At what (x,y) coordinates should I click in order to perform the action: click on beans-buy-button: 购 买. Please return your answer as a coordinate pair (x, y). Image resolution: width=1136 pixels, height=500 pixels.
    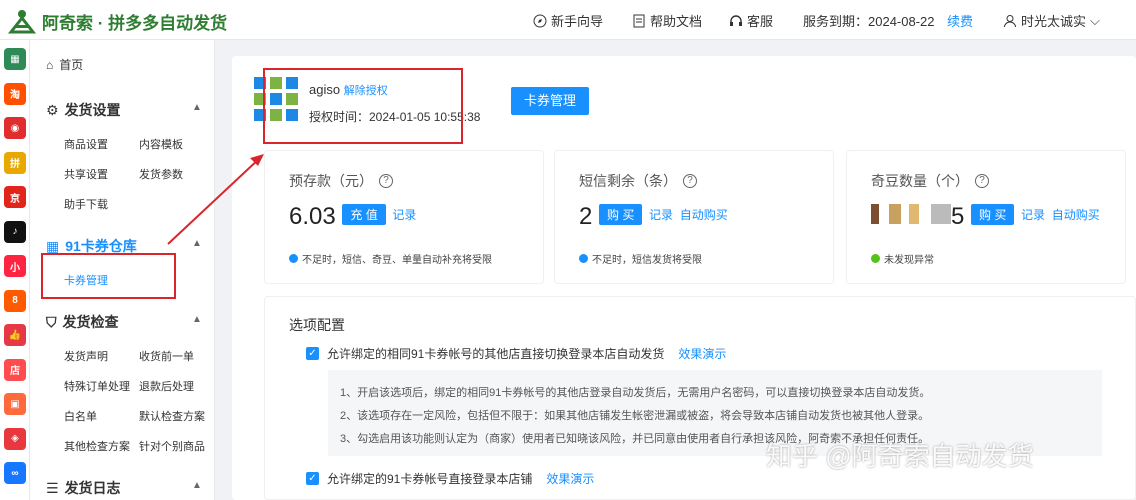
    Looking at the image, I should click on (993, 214).